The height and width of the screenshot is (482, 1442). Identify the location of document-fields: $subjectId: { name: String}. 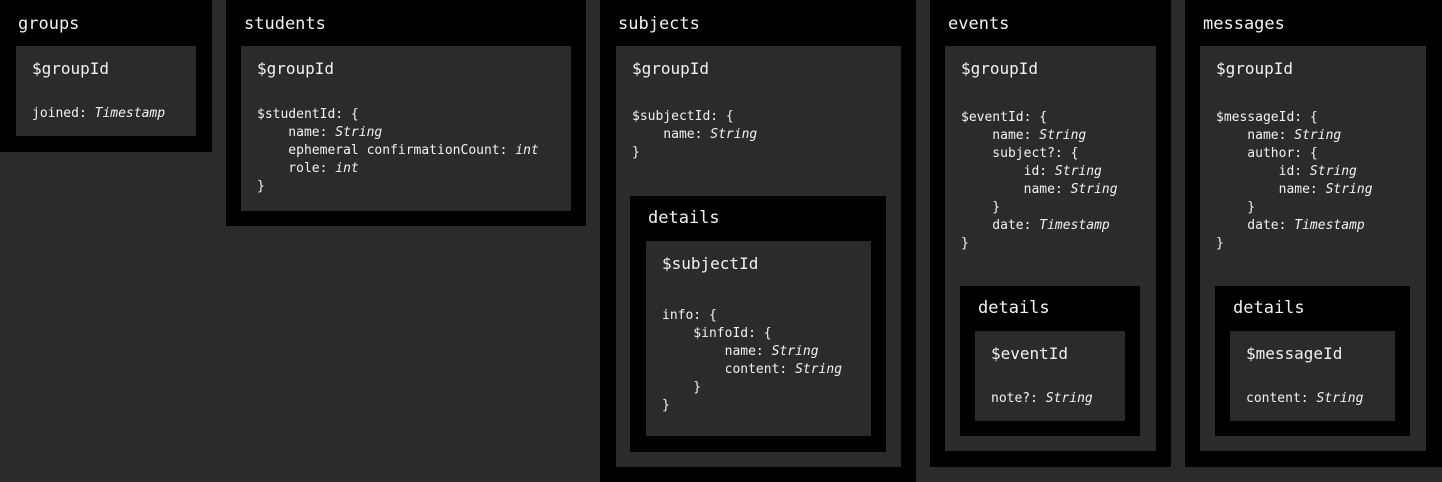
(694, 135).